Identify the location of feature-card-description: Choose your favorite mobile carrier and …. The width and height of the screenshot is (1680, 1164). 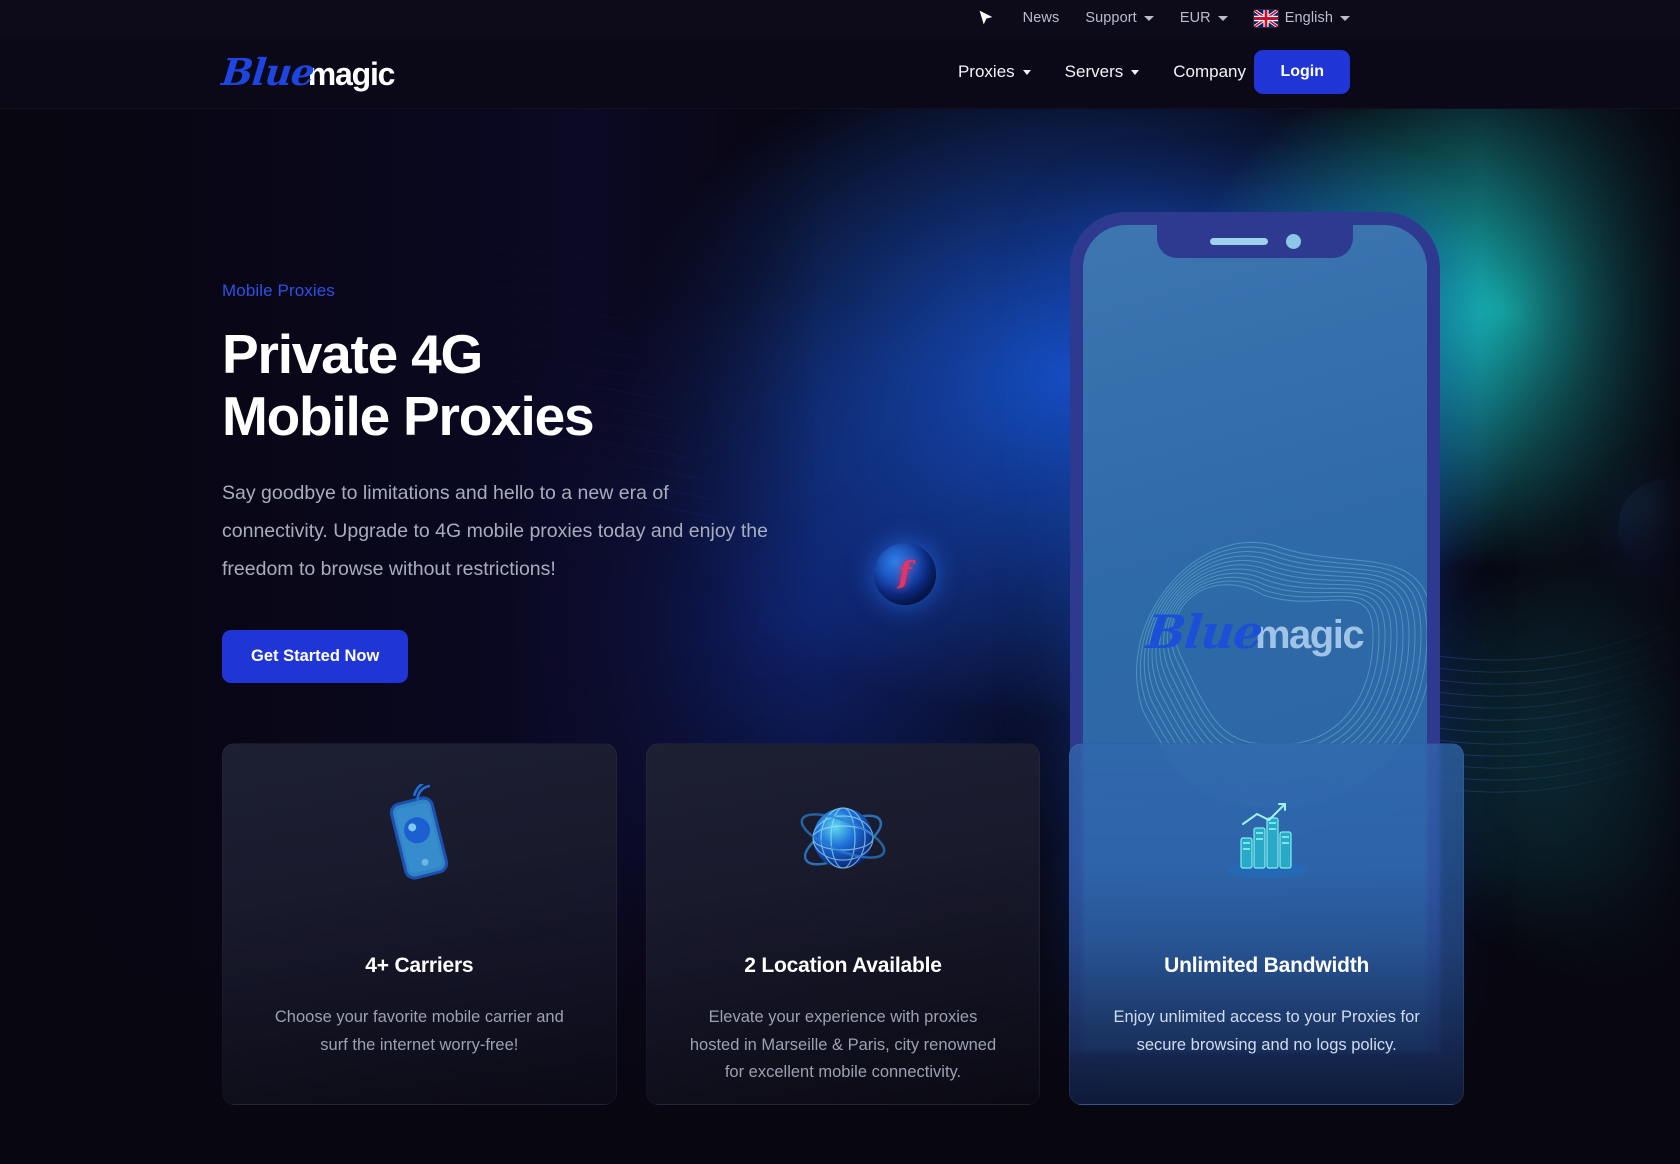
(419, 1031).